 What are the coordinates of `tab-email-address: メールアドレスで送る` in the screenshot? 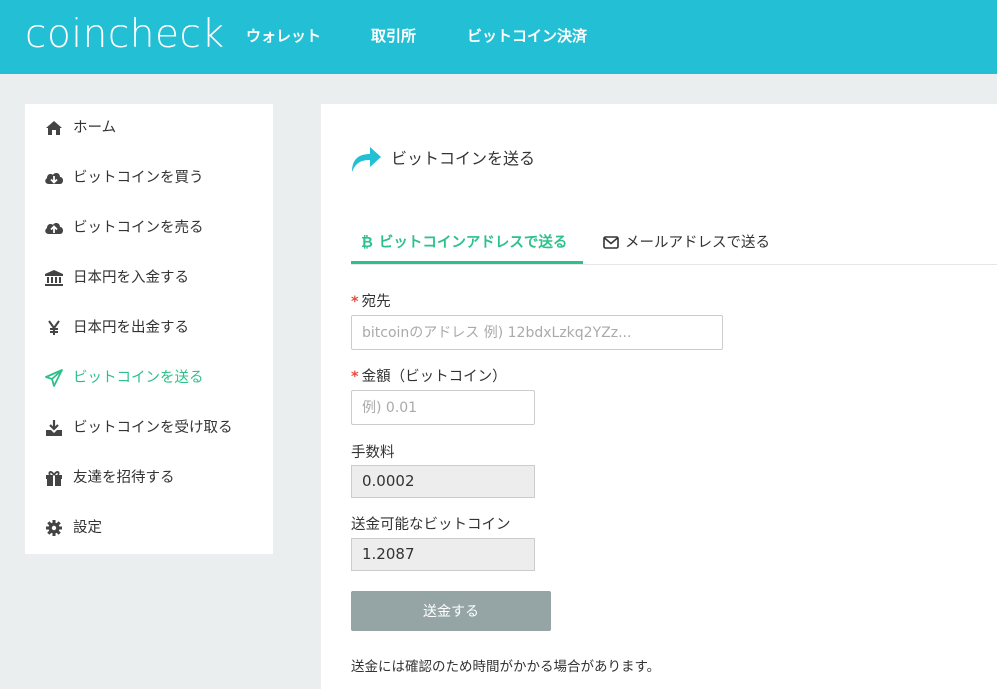 It's located at (686, 248).